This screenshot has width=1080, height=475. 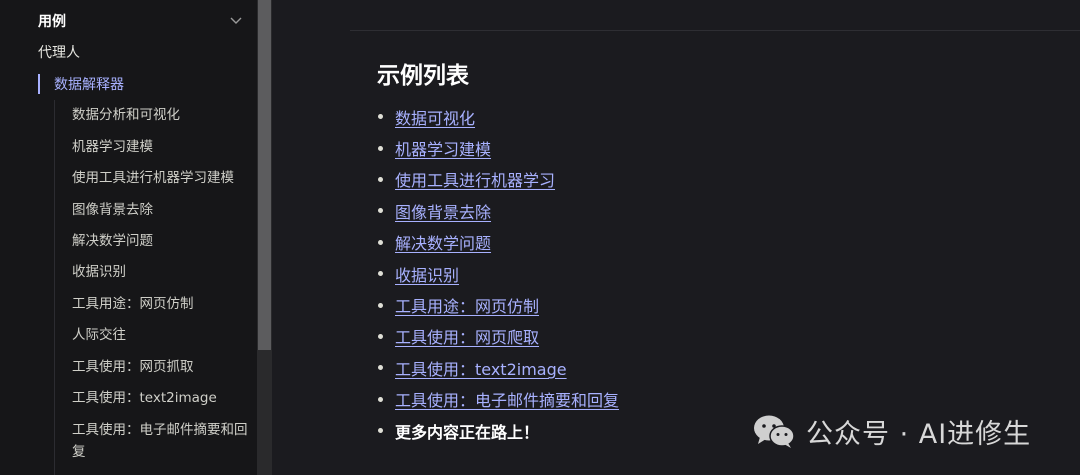 I want to click on list-item: 图像背景去除, so click(x=498, y=210).